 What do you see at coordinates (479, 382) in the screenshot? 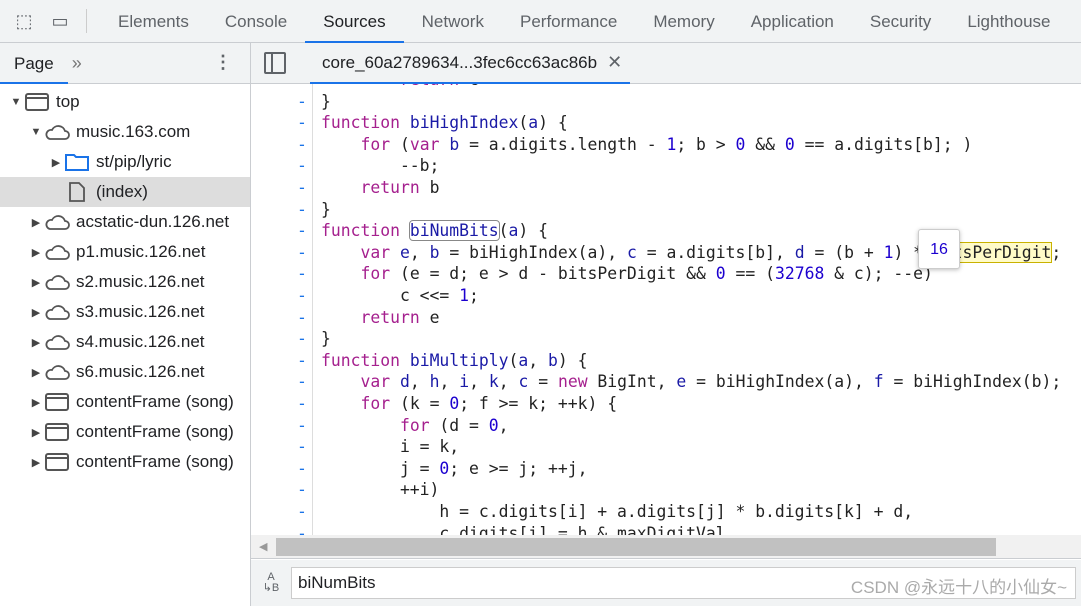
I see `code-token: ,` at bounding box center [479, 382].